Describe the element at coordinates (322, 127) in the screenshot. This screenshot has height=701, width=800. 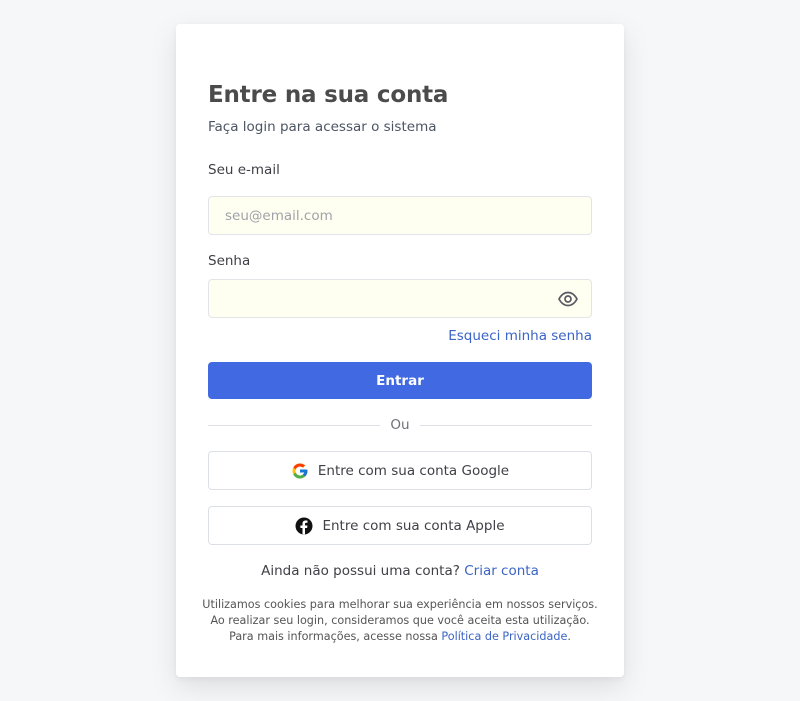
I see `page-subtitle: Faça login para acessar o sistema` at that location.